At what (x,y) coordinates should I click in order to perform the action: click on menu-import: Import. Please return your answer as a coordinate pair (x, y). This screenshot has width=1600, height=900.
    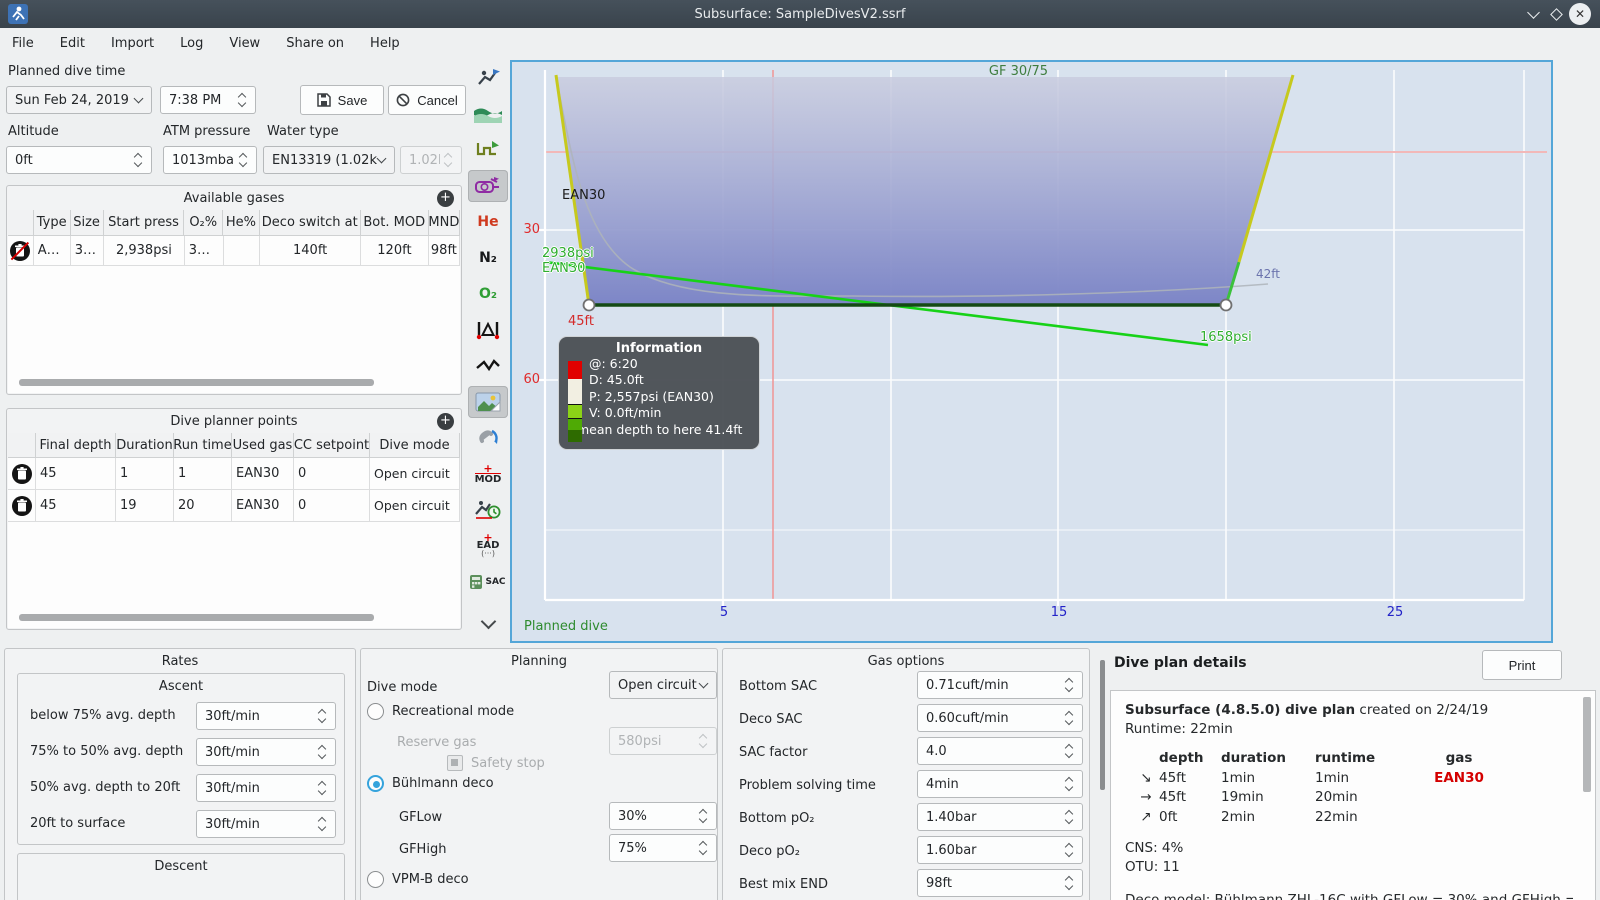
    Looking at the image, I should click on (132, 43).